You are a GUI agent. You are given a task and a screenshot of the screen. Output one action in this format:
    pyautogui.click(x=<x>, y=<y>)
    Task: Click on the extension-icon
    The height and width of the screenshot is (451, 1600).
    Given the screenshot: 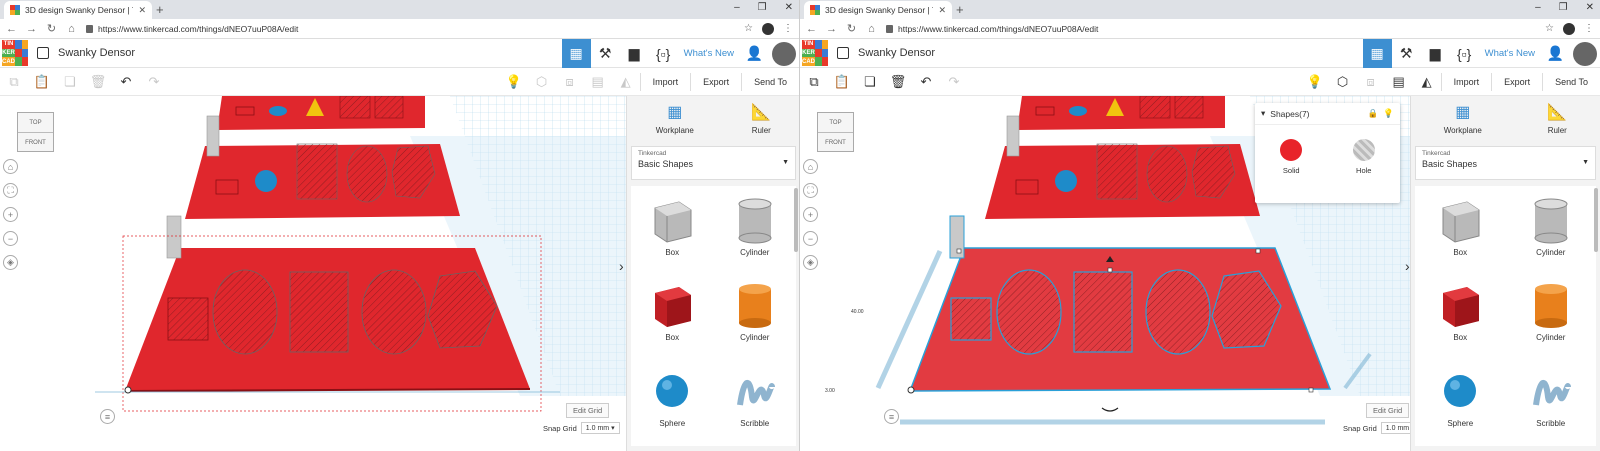 What is the action you would take?
    pyautogui.click(x=768, y=28)
    